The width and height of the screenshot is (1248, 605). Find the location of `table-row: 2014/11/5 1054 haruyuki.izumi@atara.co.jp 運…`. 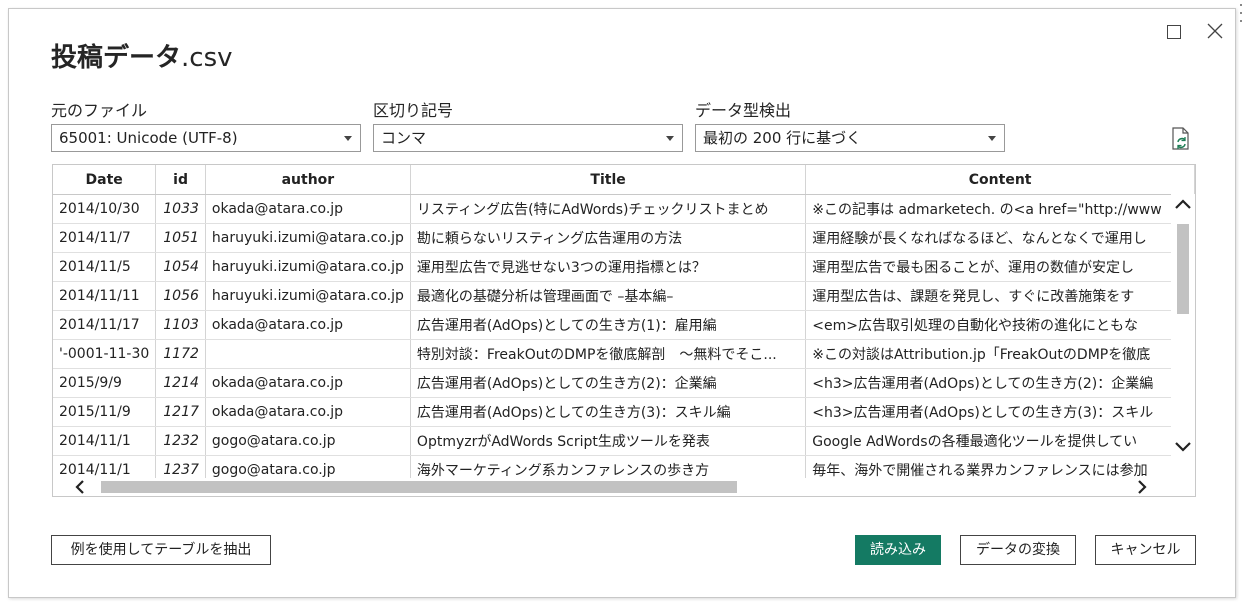

table-row: 2014/11/5 1054 haruyuki.izumi@atara.co.jp 運… is located at coordinates (624, 267).